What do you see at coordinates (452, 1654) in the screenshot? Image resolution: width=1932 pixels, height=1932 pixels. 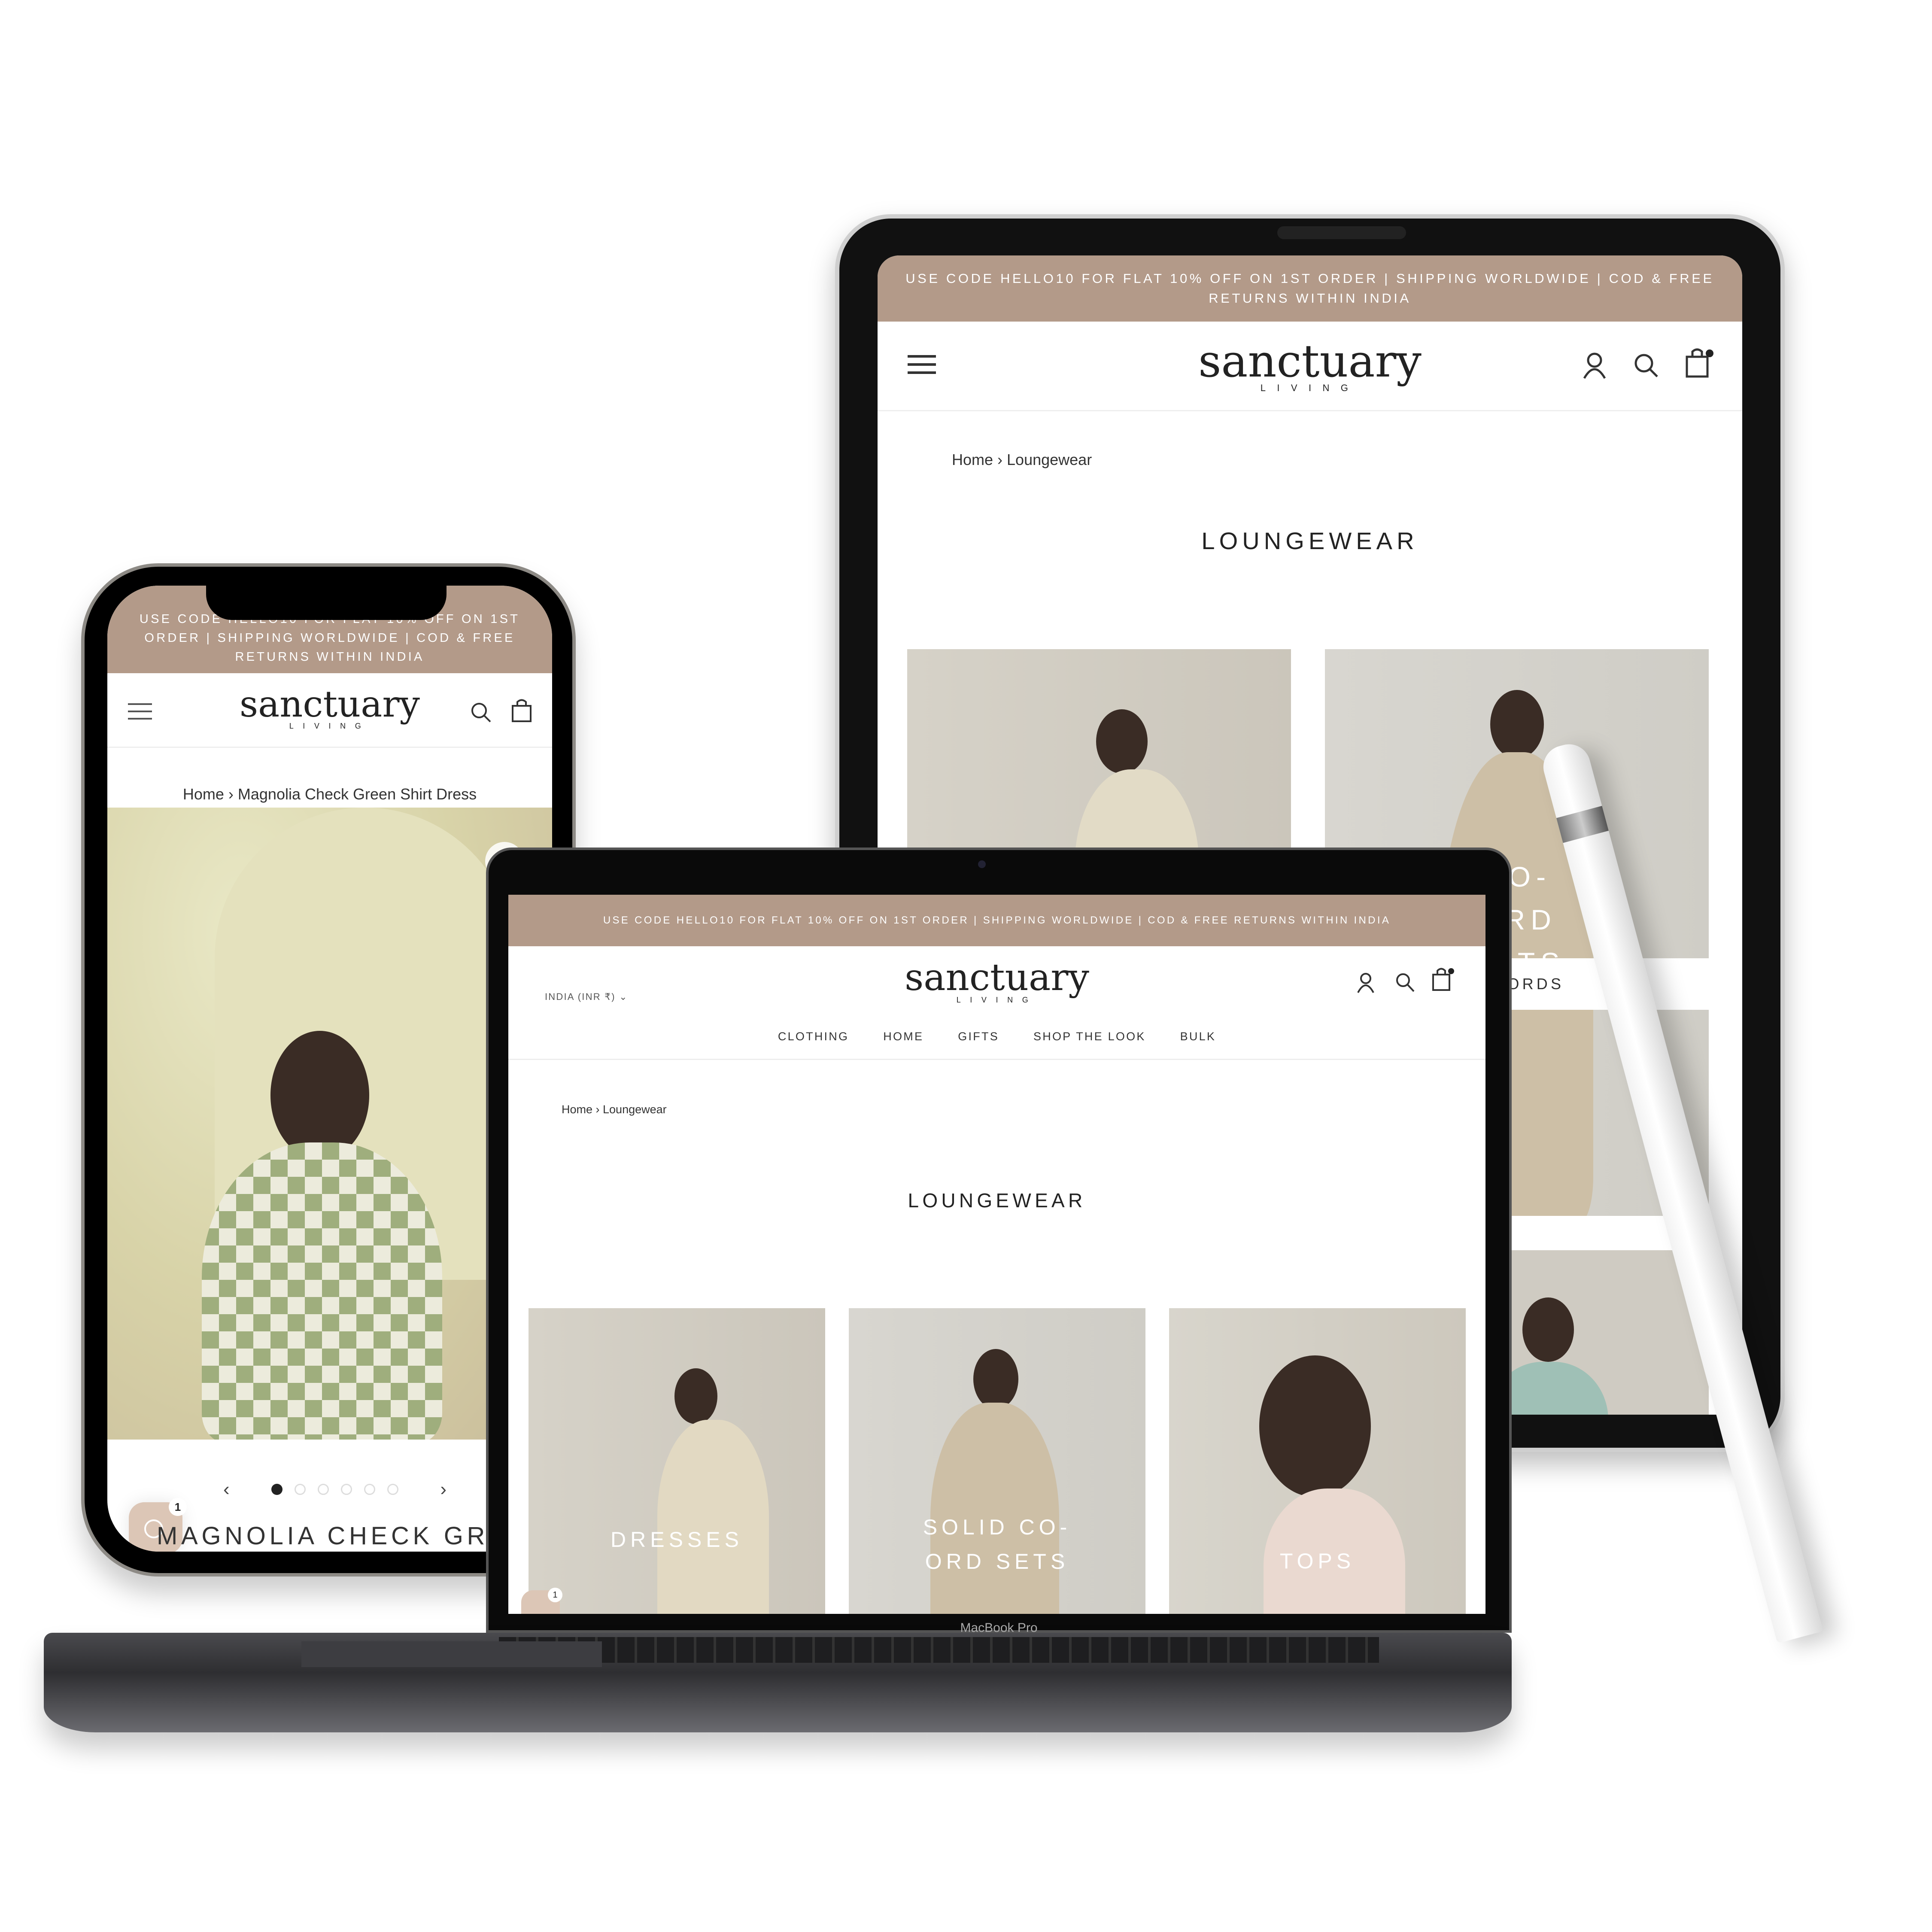 I see `trackpad` at bounding box center [452, 1654].